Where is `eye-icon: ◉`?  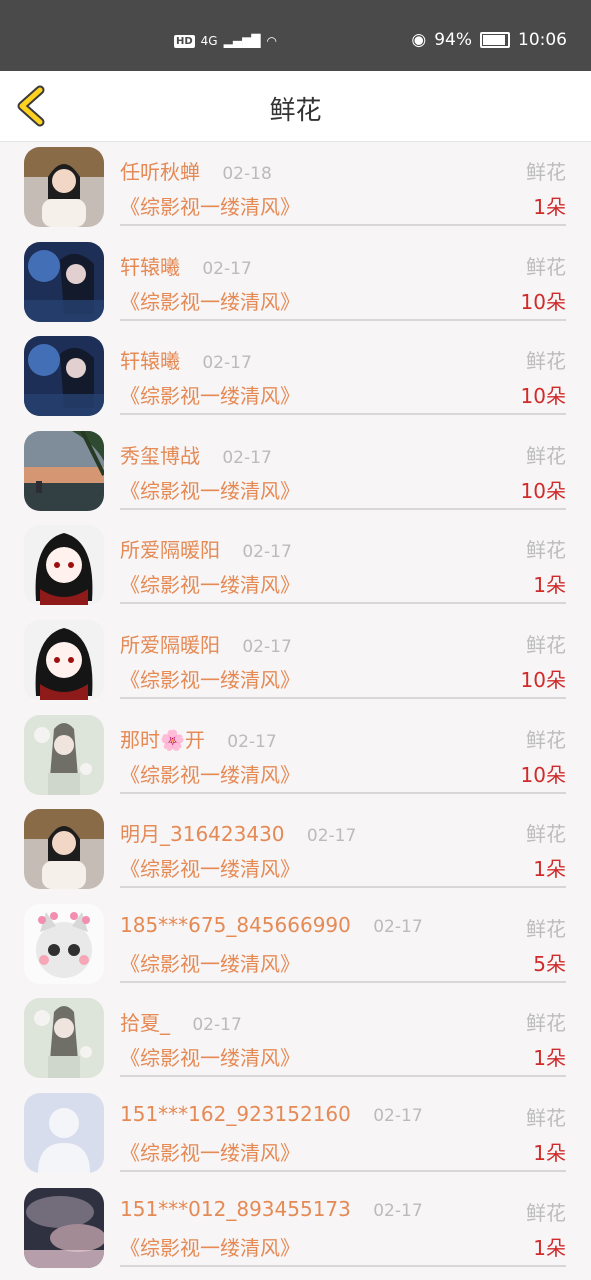 eye-icon: ◉ is located at coordinates (419, 40).